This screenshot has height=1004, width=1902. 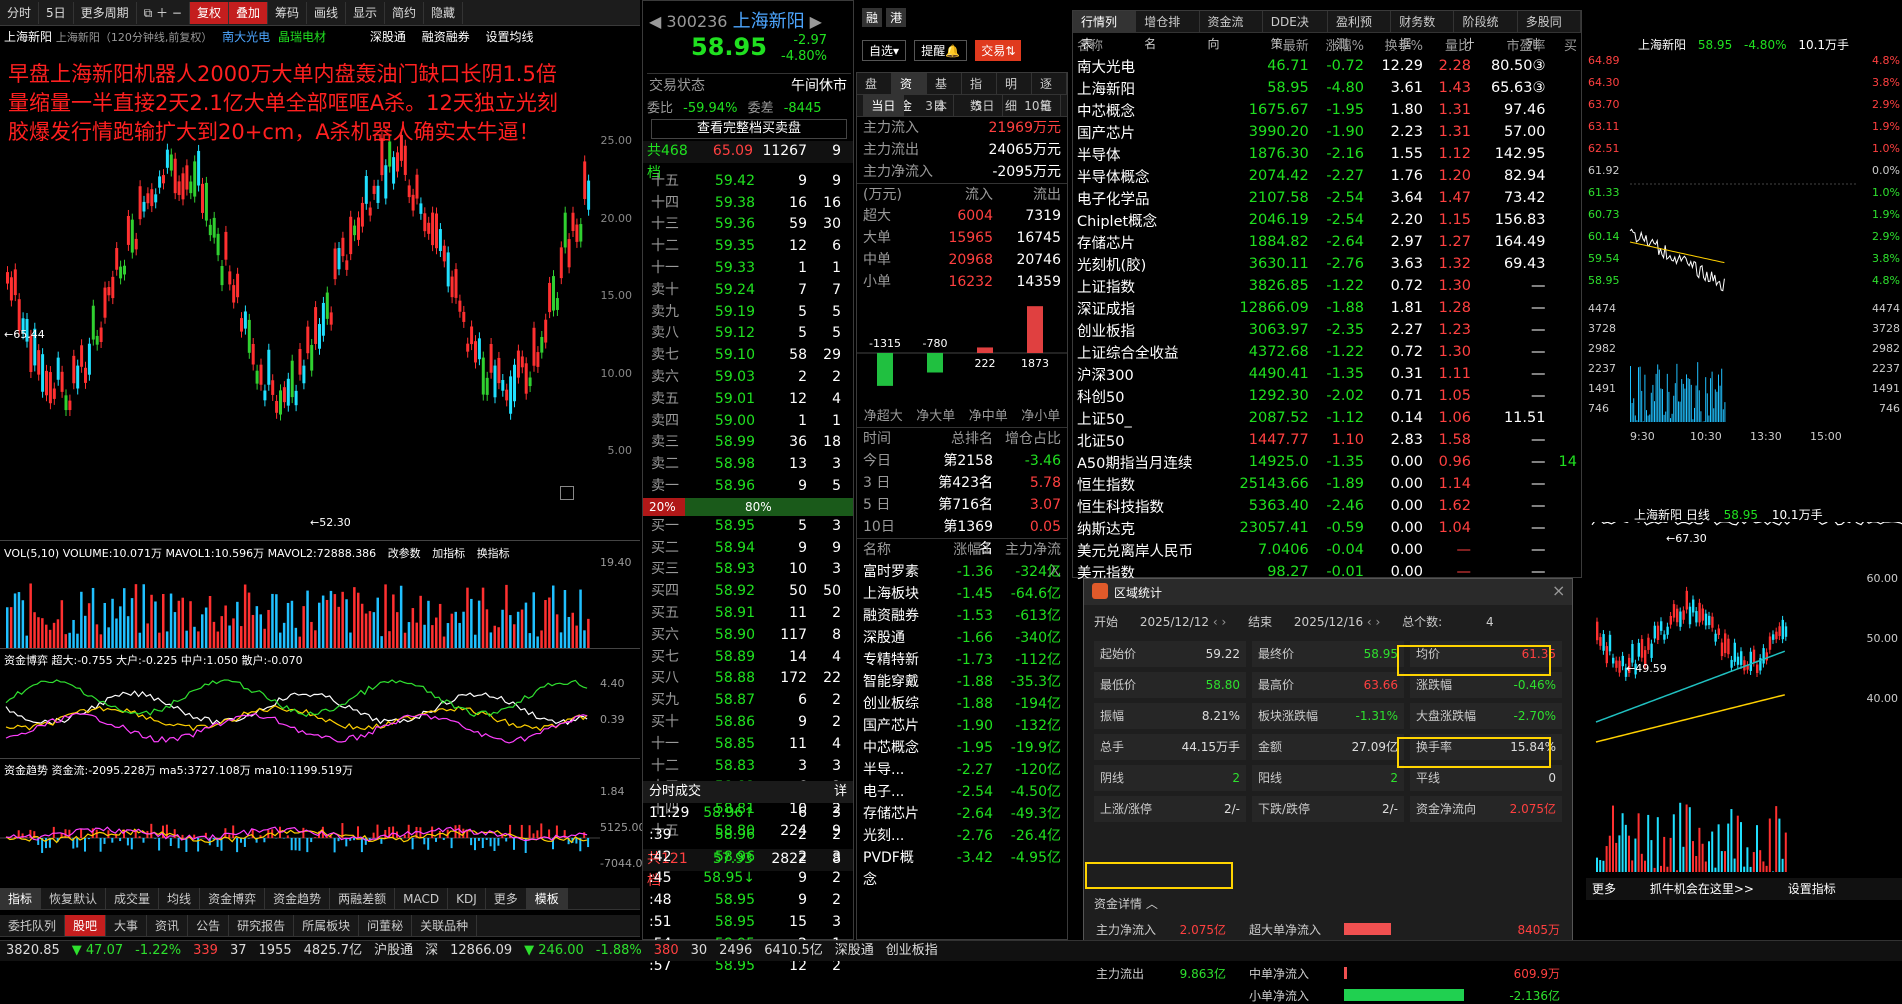 I want to click on sector-row: 光刻...-2.76-26.4亿, so click(x=962, y=836).